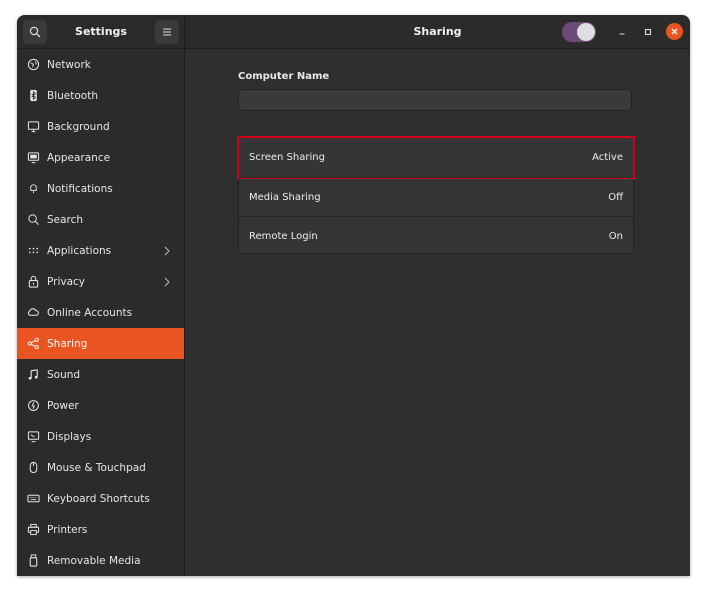 The width and height of the screenshot is (707, 595). Describe the element at coordinates (100, 219) in the screenshot. I see `sidebar-item-search: Search` at that location.